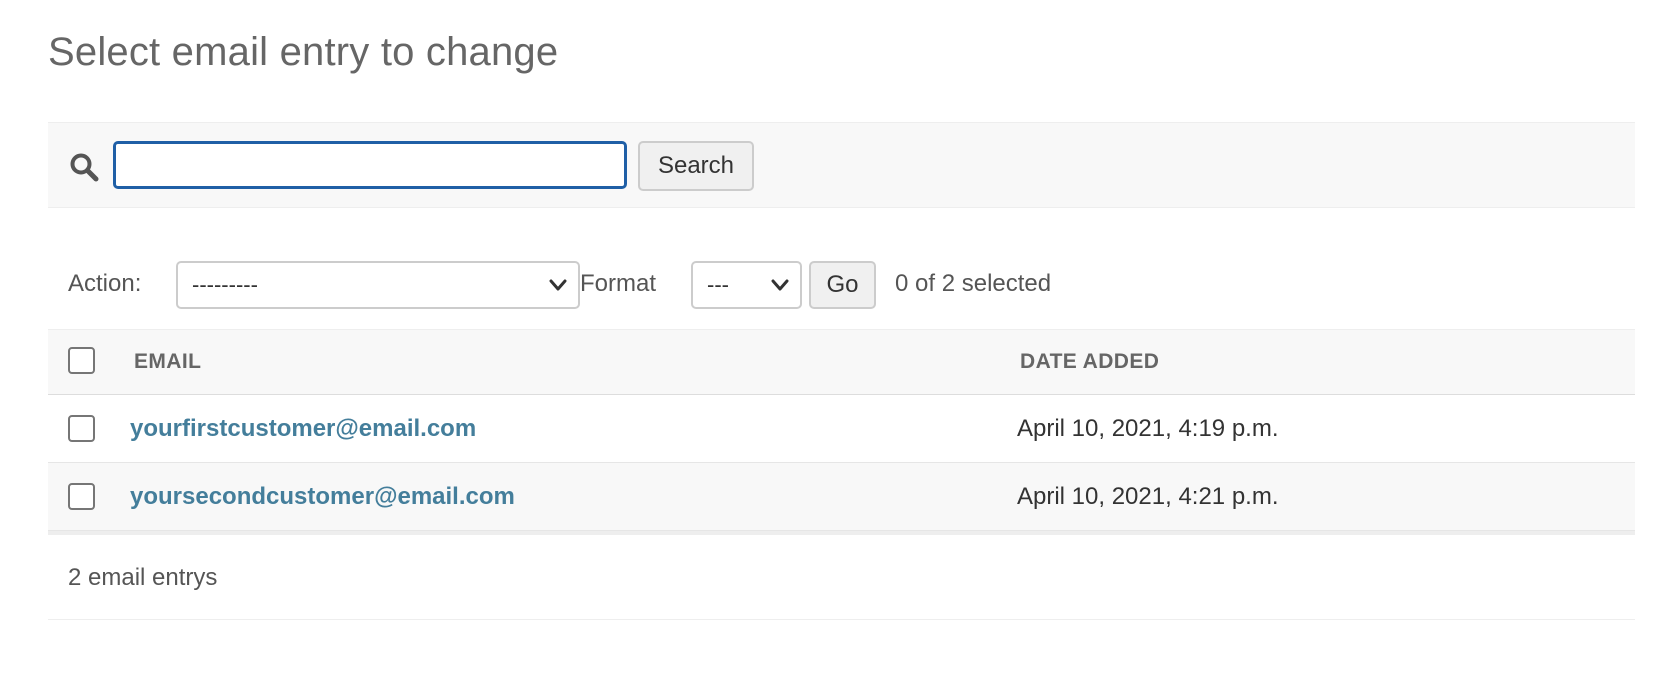 Image resolution: width=1666 pixels, height=692 pixels. What do you see at coordinates (225, 284) in the screenshot?
I see `action-select-value: ---------` at bounding box center [225, 284].